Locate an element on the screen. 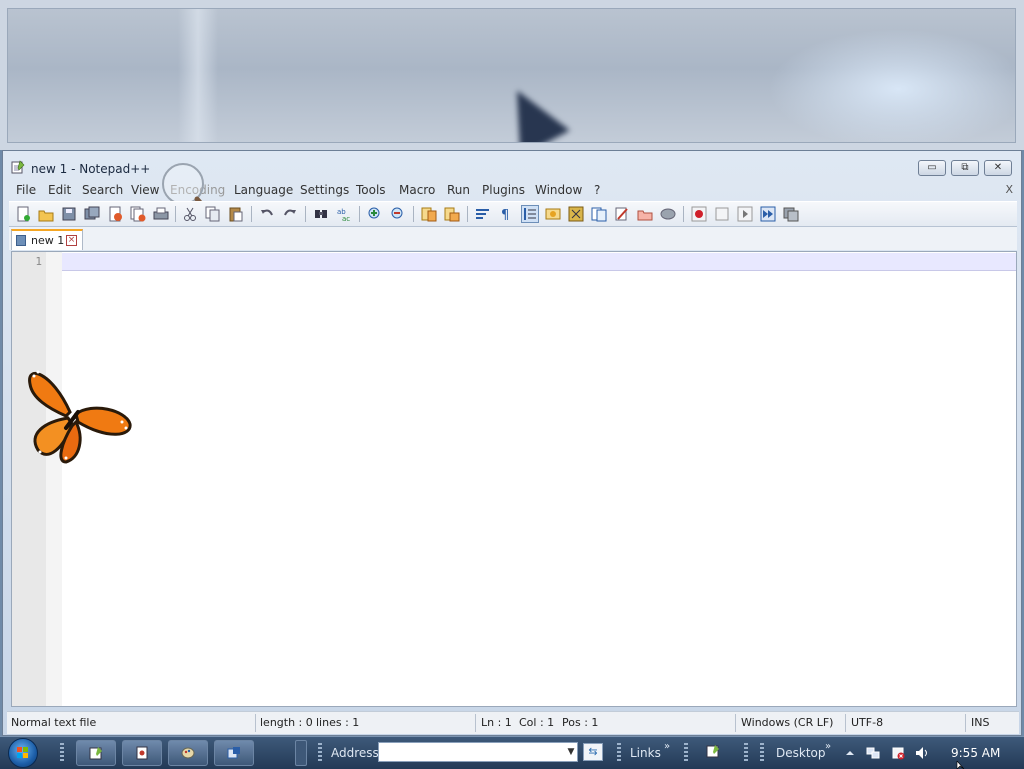 The image size is (1024, 769). taskbar-notepad-button is located at coordinates (96, 753).